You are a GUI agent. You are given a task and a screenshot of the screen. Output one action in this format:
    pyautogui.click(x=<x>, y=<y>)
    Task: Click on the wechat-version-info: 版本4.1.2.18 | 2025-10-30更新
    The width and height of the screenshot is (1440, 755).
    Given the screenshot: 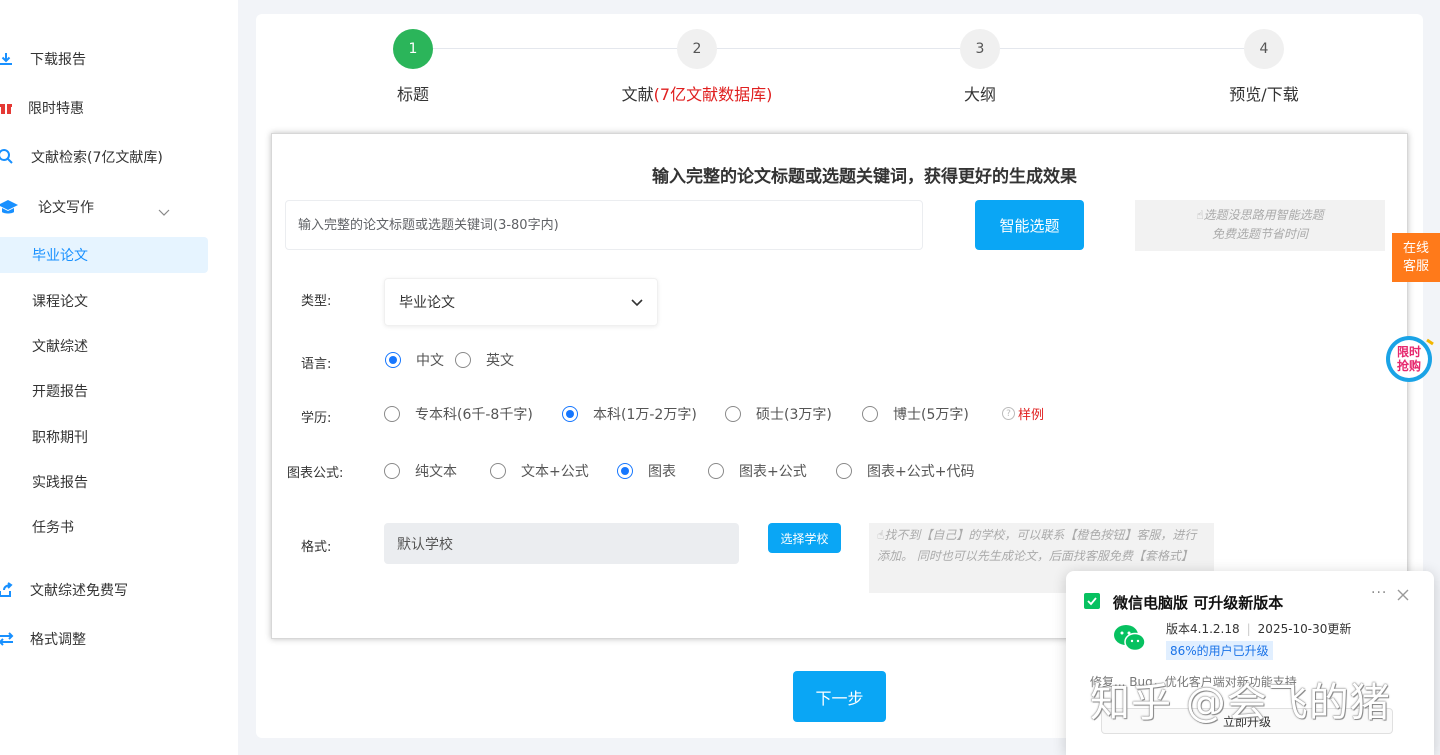 What is the action you would take?
    pyautogui.click(x=1259, y=629)
    